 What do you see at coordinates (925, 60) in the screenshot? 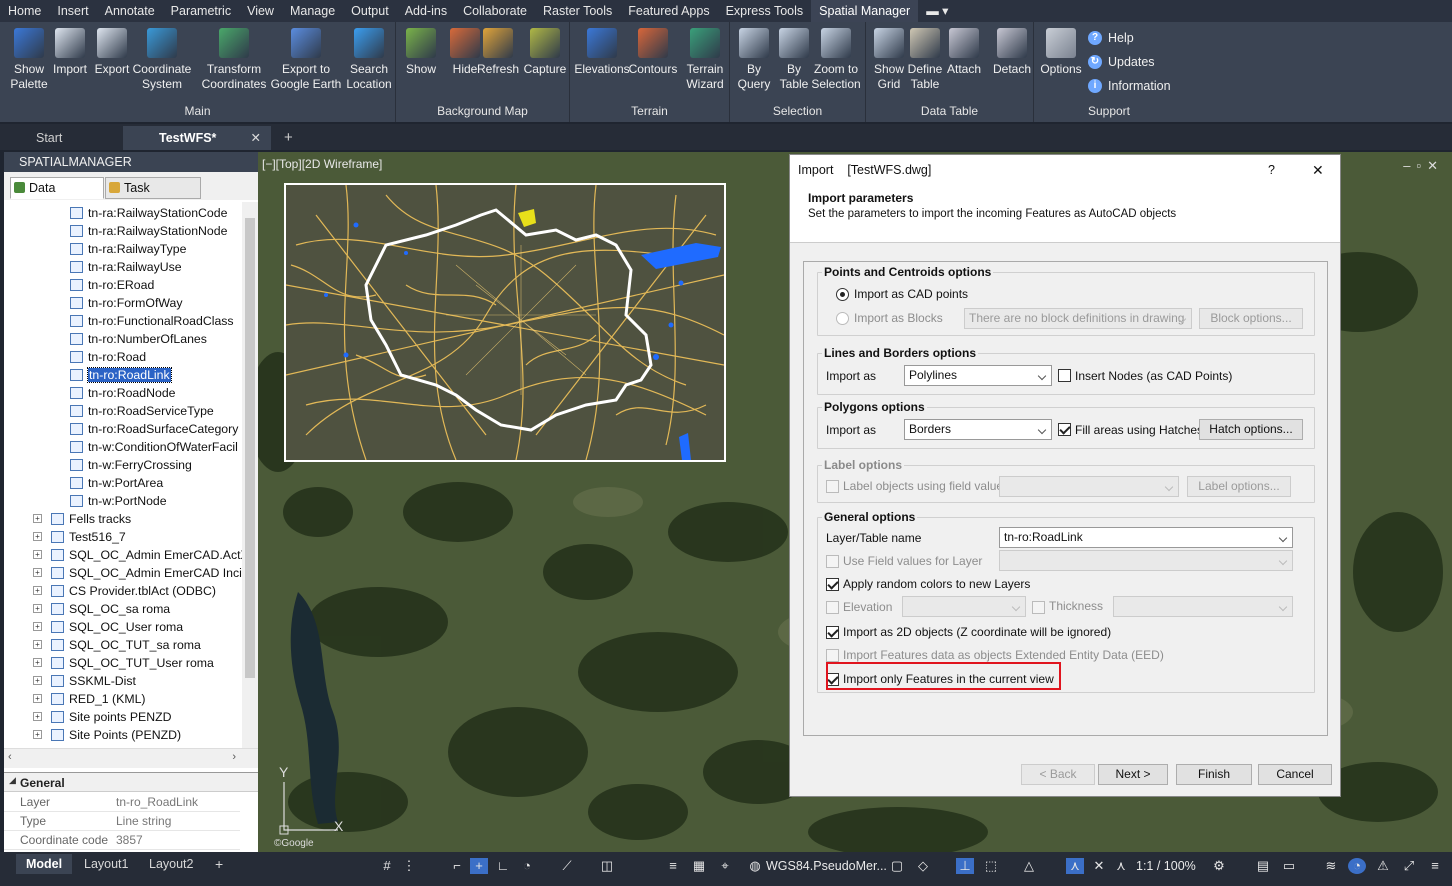
I see `define-table-button: Define Table` at bounding box center [925, 60].